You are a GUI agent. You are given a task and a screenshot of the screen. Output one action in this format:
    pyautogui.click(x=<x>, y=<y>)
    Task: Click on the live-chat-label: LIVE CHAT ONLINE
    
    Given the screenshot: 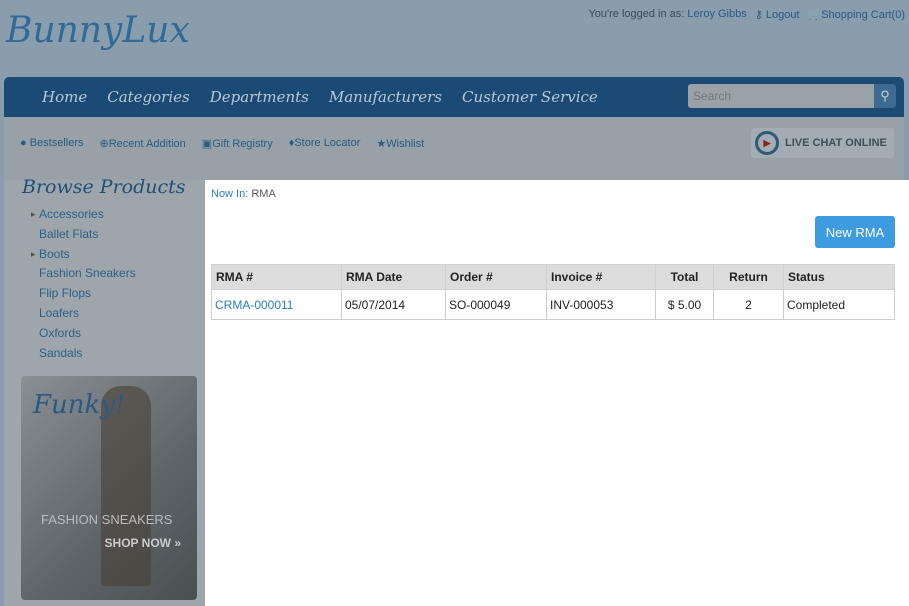 What is the action you would take?
    pyautogui.click(x=836, y=143)
    